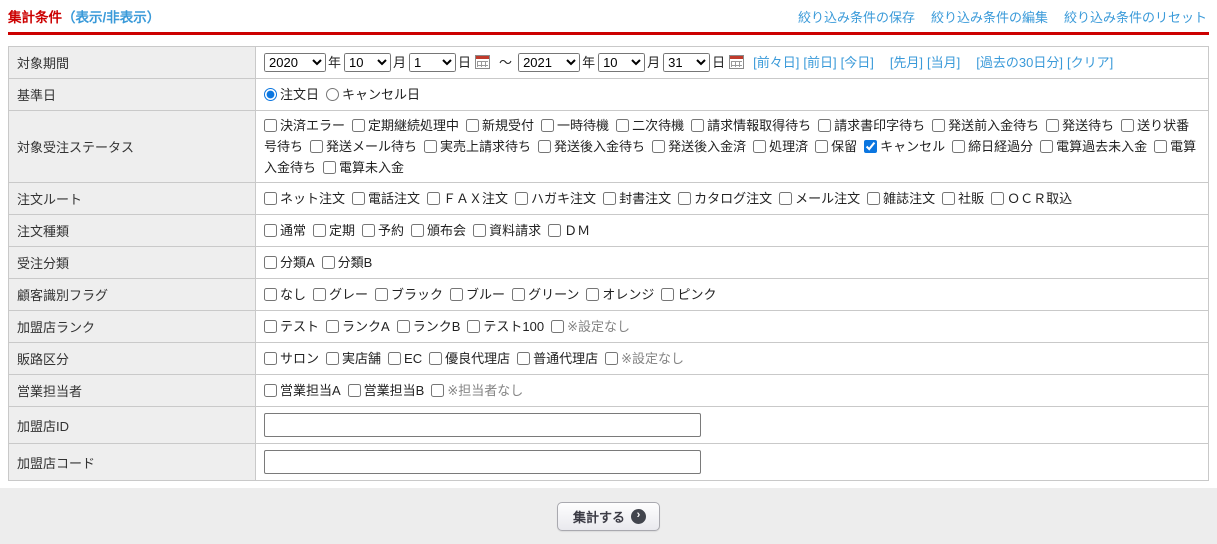 This screenshot has width=1217, height=544. Describe the element at coordinates (575, 125) in the screenshot. I see `checkbox-option: 一時待機` at that location.